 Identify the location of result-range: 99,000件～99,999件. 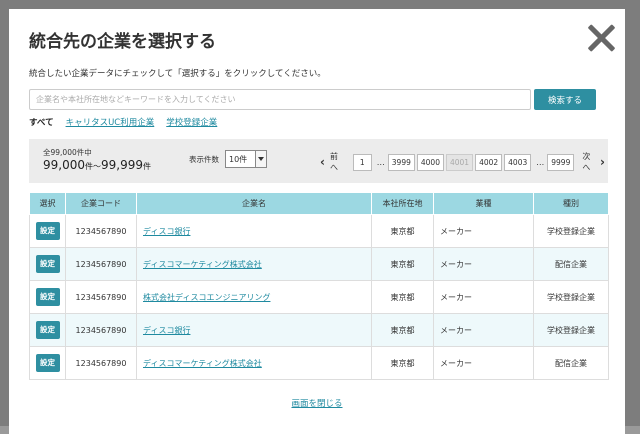
(97, 165).